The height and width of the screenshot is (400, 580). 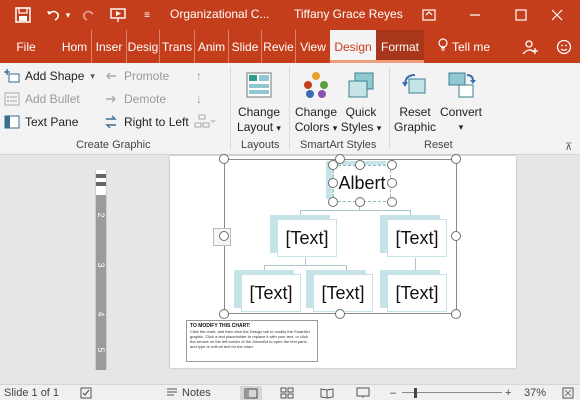 What do you see at coordinates (68, 15) in the screenshot?
I see `undo-dropdown-icon: ▾` at bounding box center [68, 15].